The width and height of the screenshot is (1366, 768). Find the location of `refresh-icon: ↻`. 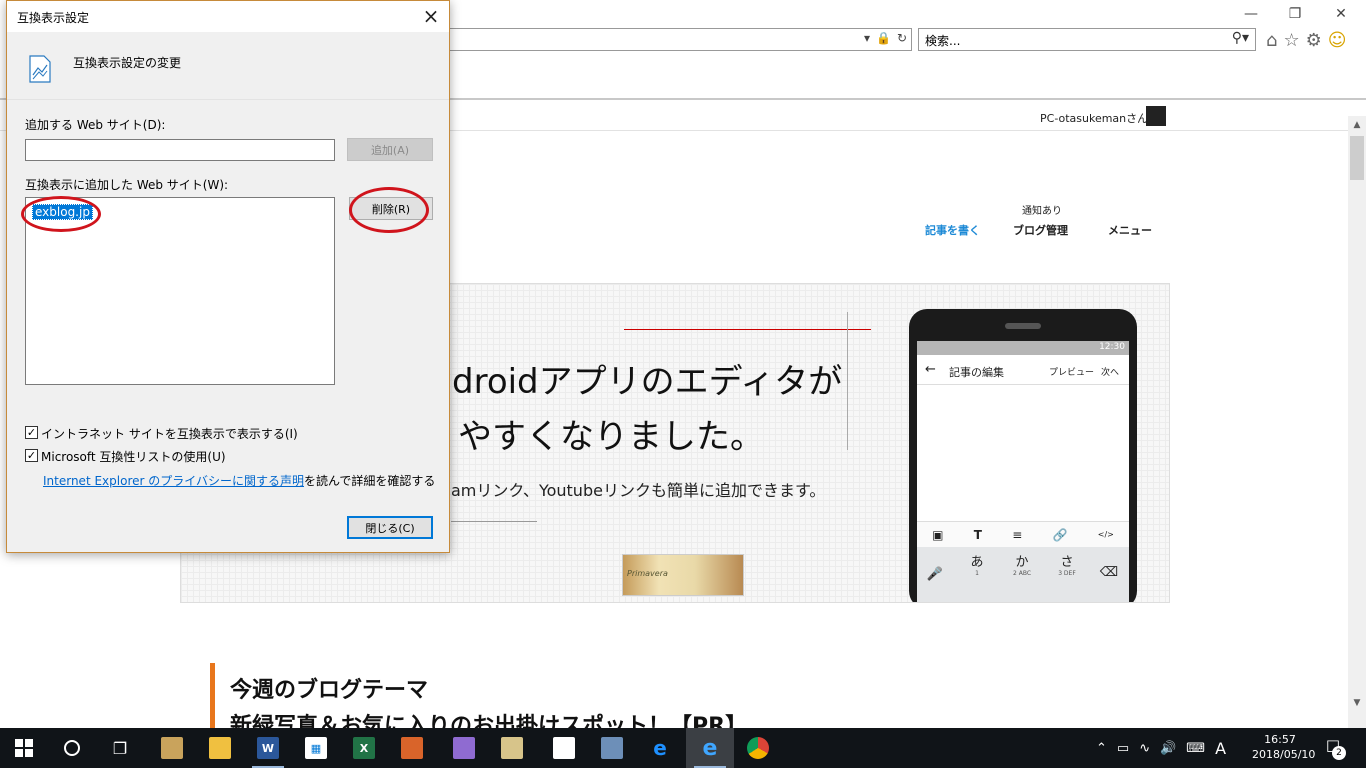

refresh-icon: ↻ is located at coordinates (902, 38).